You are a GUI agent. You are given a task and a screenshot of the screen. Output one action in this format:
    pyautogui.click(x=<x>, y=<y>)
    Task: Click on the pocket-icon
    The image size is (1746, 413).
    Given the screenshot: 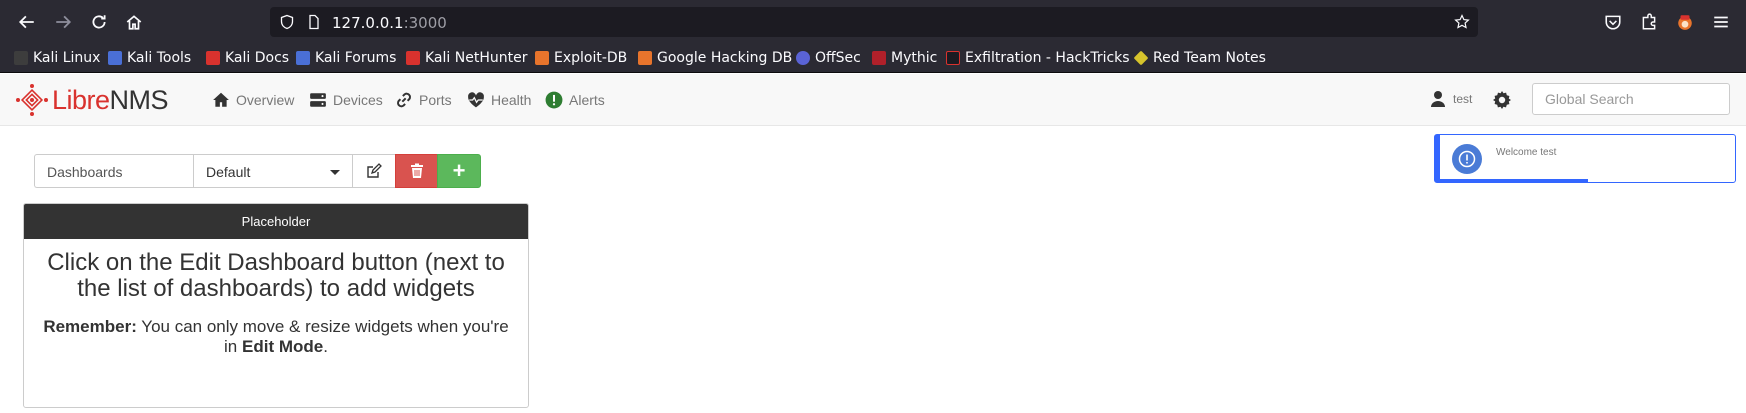 What is the action you would take?
    pyautogui.click(x=1613, y=22)
    